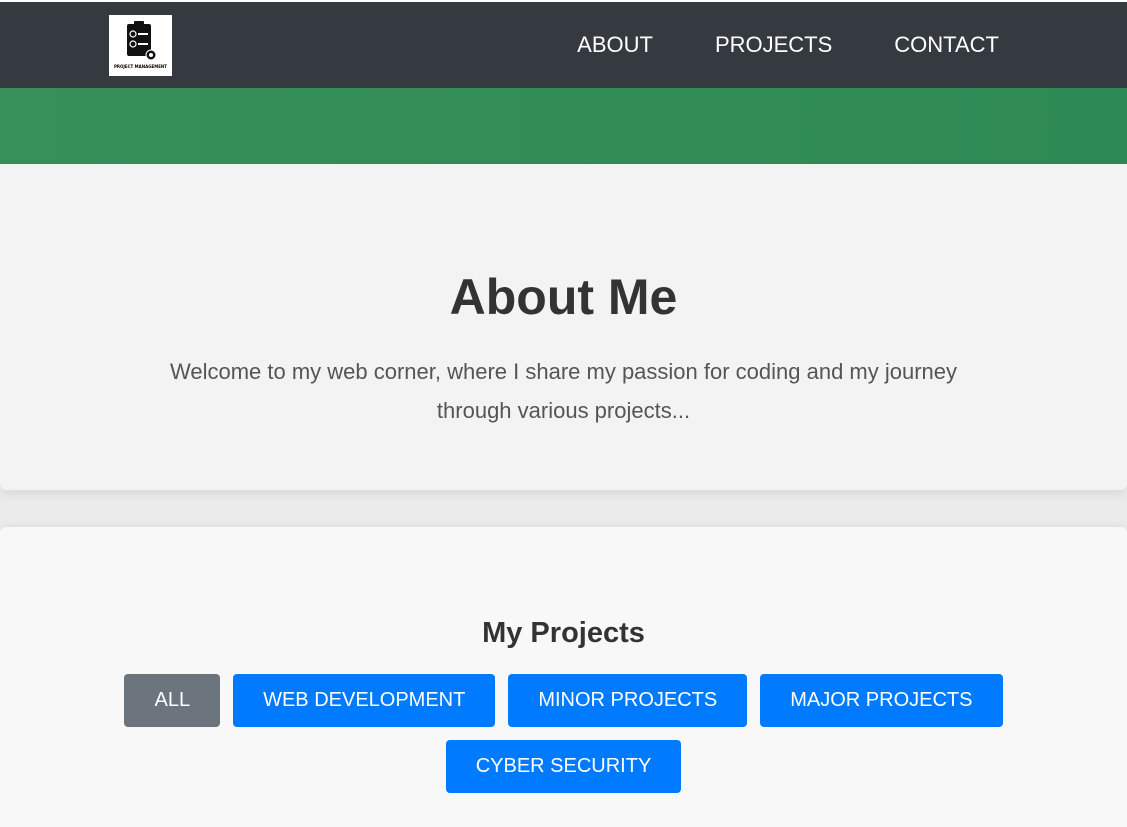 Image resolution: width=1127 pixels, height=827 pixels. I want to click on filter-all-button: ALL, so click(172, 700).